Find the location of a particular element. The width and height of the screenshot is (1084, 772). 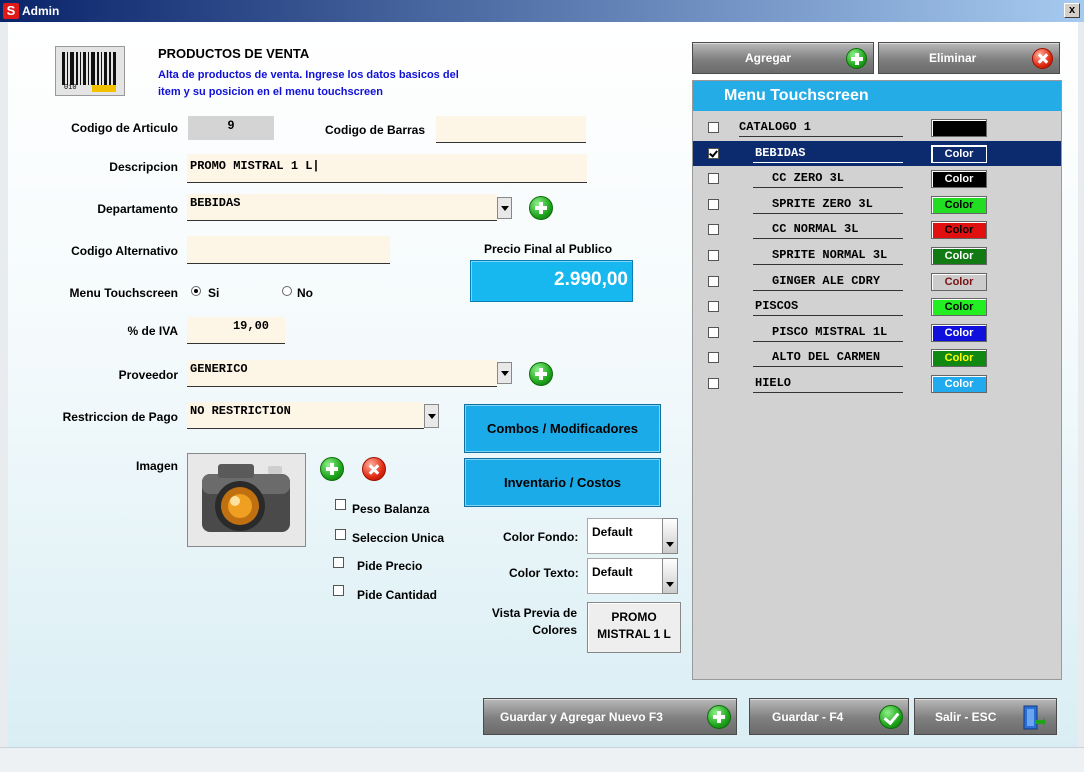

proveedor-select: GENERICO is located at coordinates (342, 373).